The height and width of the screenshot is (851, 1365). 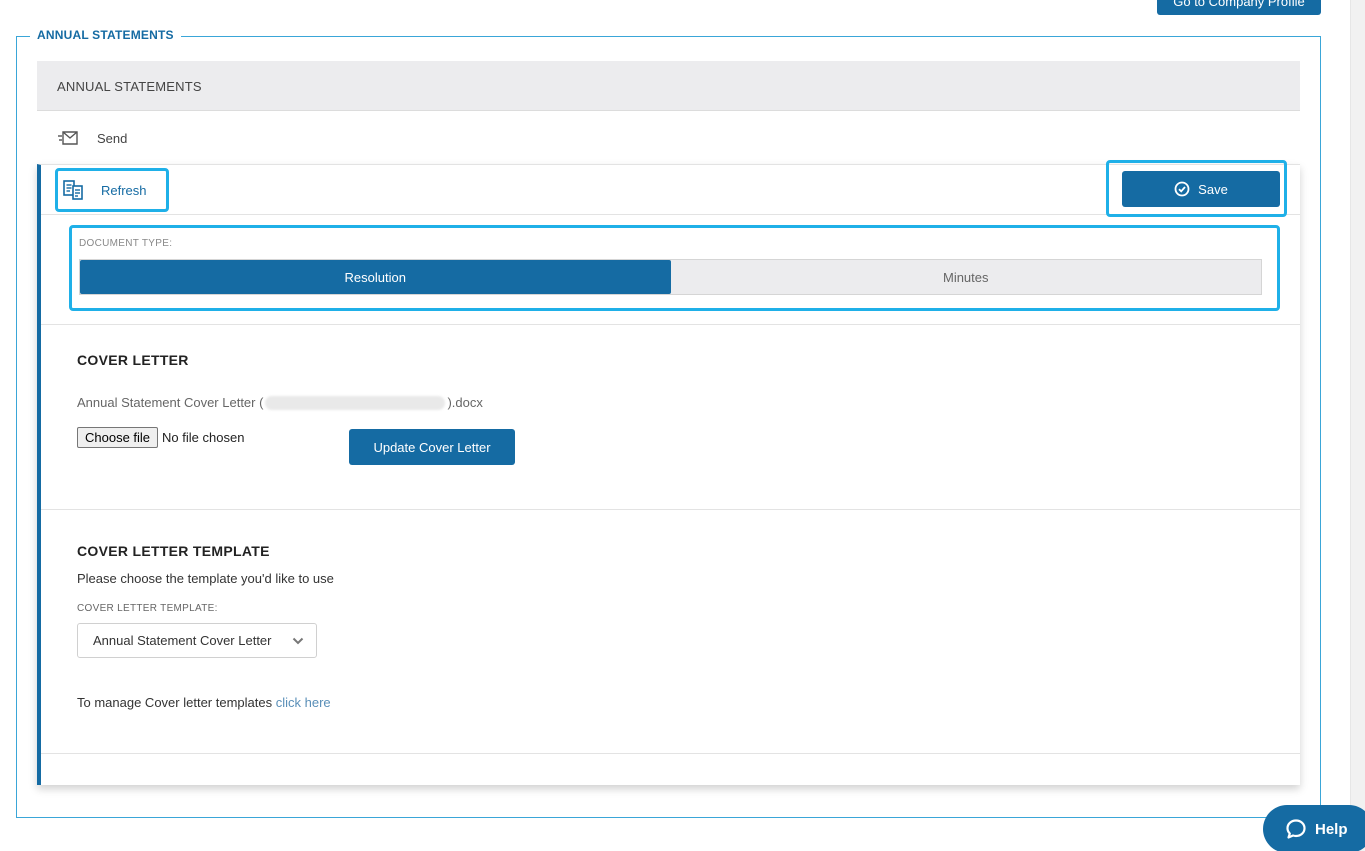 What do you see at coordinates (182, 640) in the screenshot?
I see `template-selected-value: Annual Statement Cover Letter` at bounding box center [182, 640].